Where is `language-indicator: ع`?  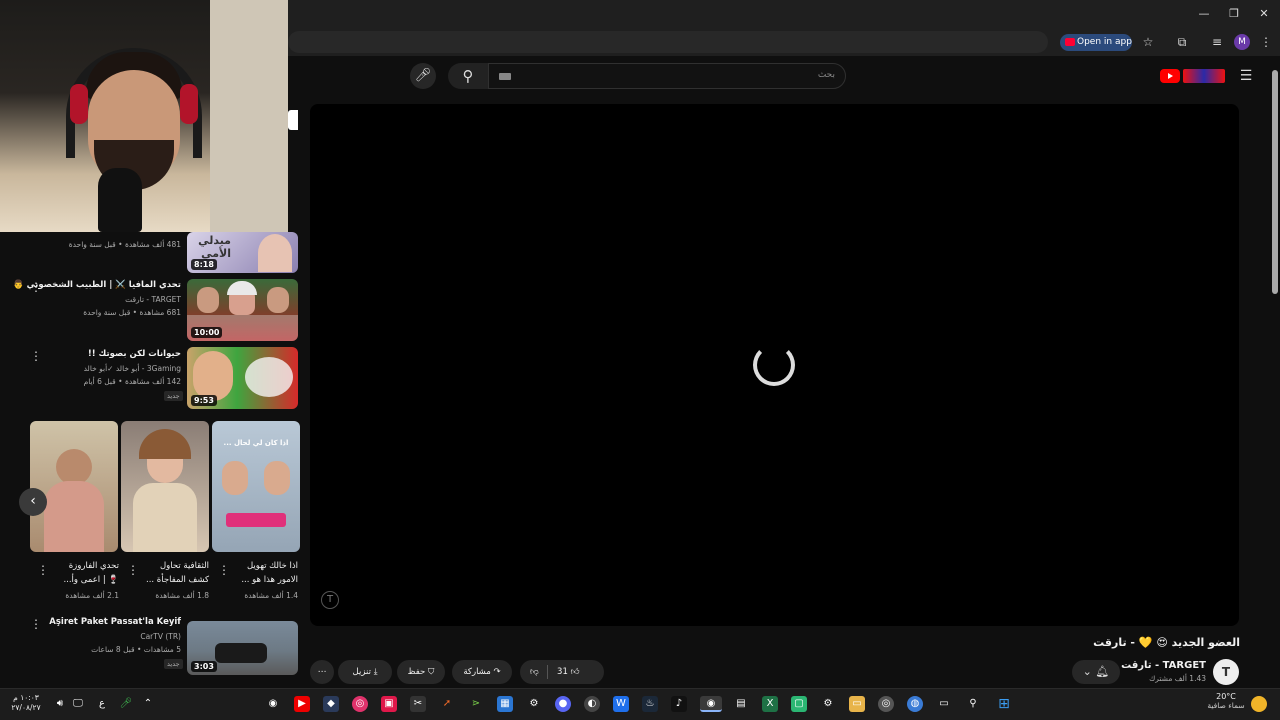 language-indicator: ع is located at coordinates (102, 704).